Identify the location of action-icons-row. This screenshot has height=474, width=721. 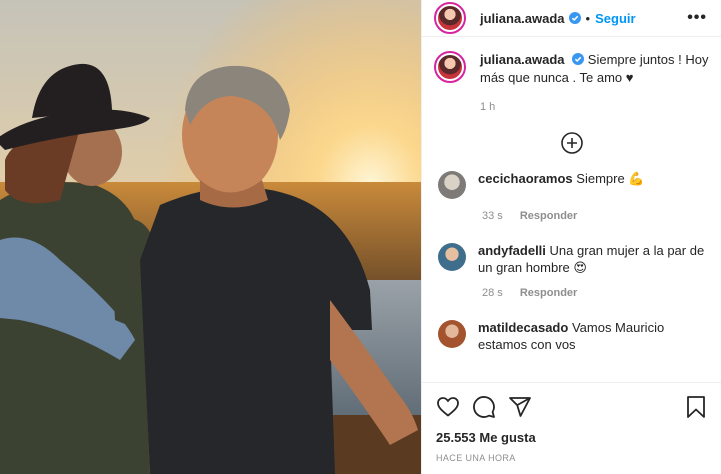
(572, 407).